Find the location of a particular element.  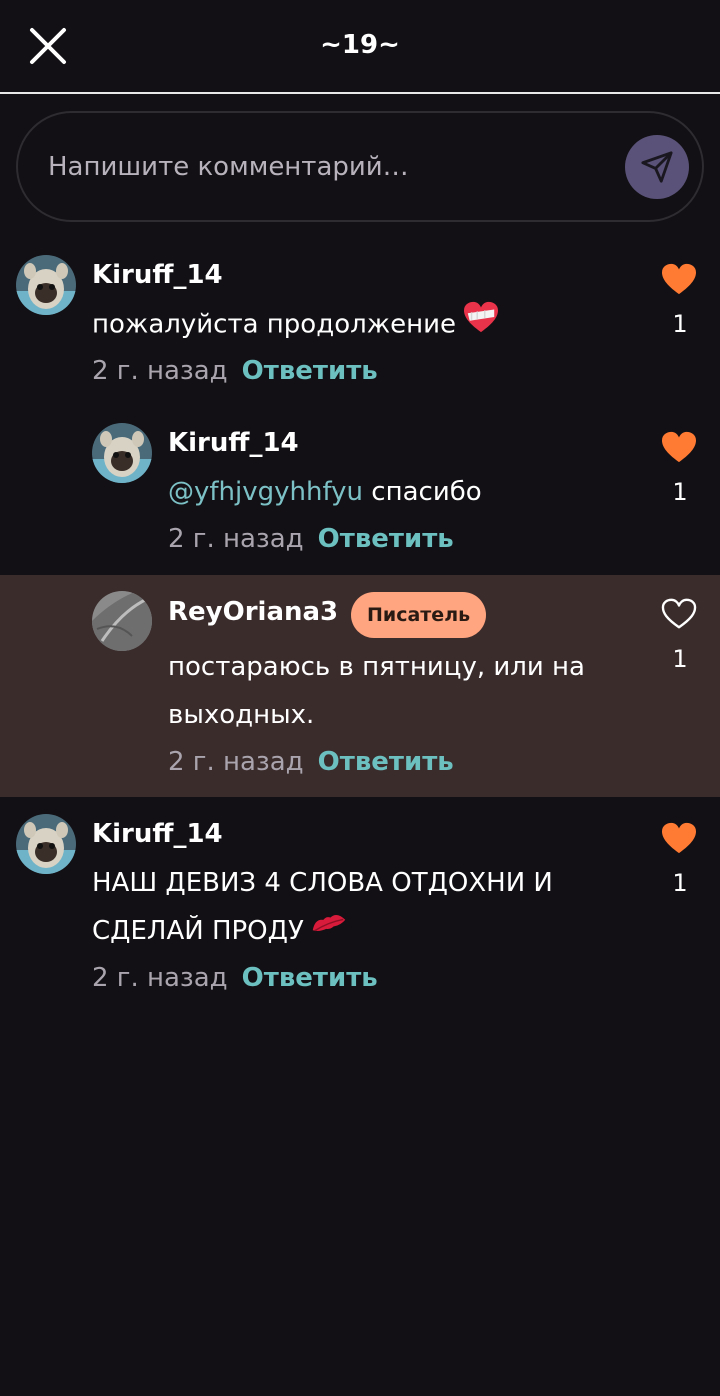

comment-text-content: пожалуйста продолжение is located at coordinates (274, 324).